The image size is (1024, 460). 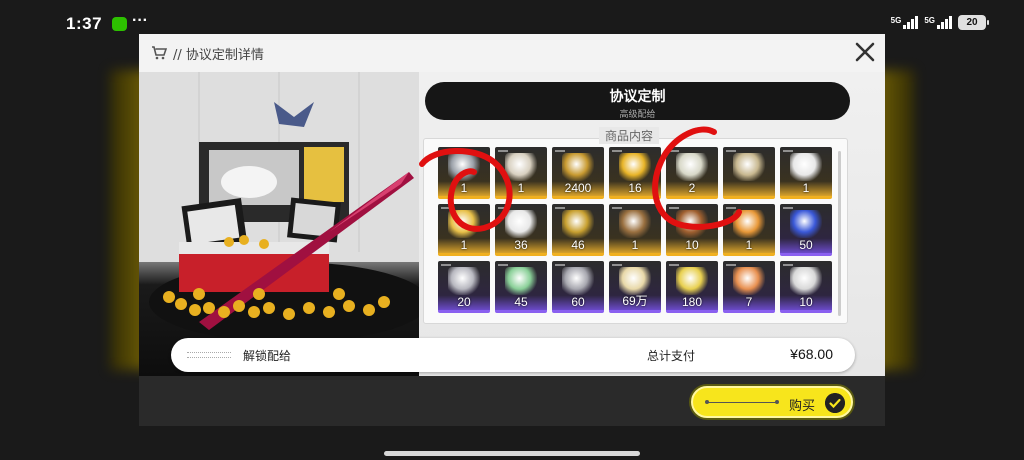 I want to click on signal-icon-2: 5G, so click(x=938, y=22).